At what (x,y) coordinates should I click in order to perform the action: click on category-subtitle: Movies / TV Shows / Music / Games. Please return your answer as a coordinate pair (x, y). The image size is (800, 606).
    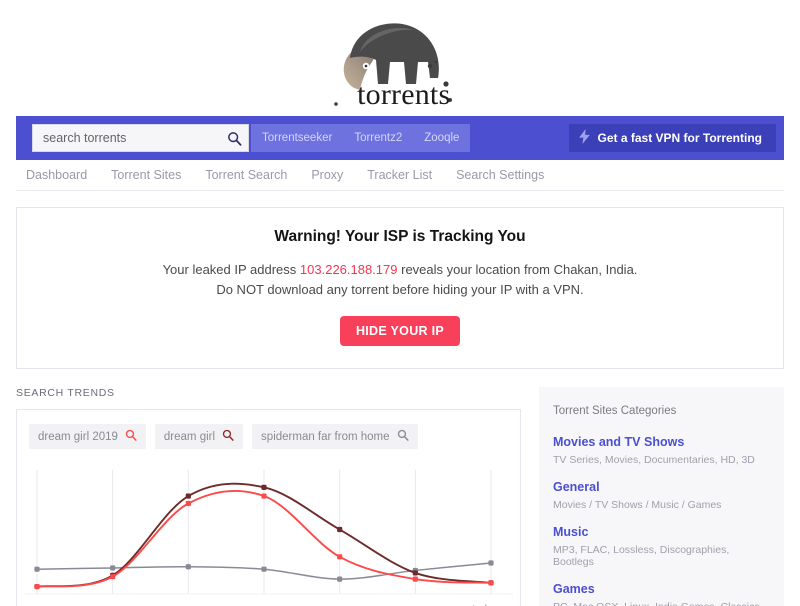
    Looking at the image, I should click on (637, 505).